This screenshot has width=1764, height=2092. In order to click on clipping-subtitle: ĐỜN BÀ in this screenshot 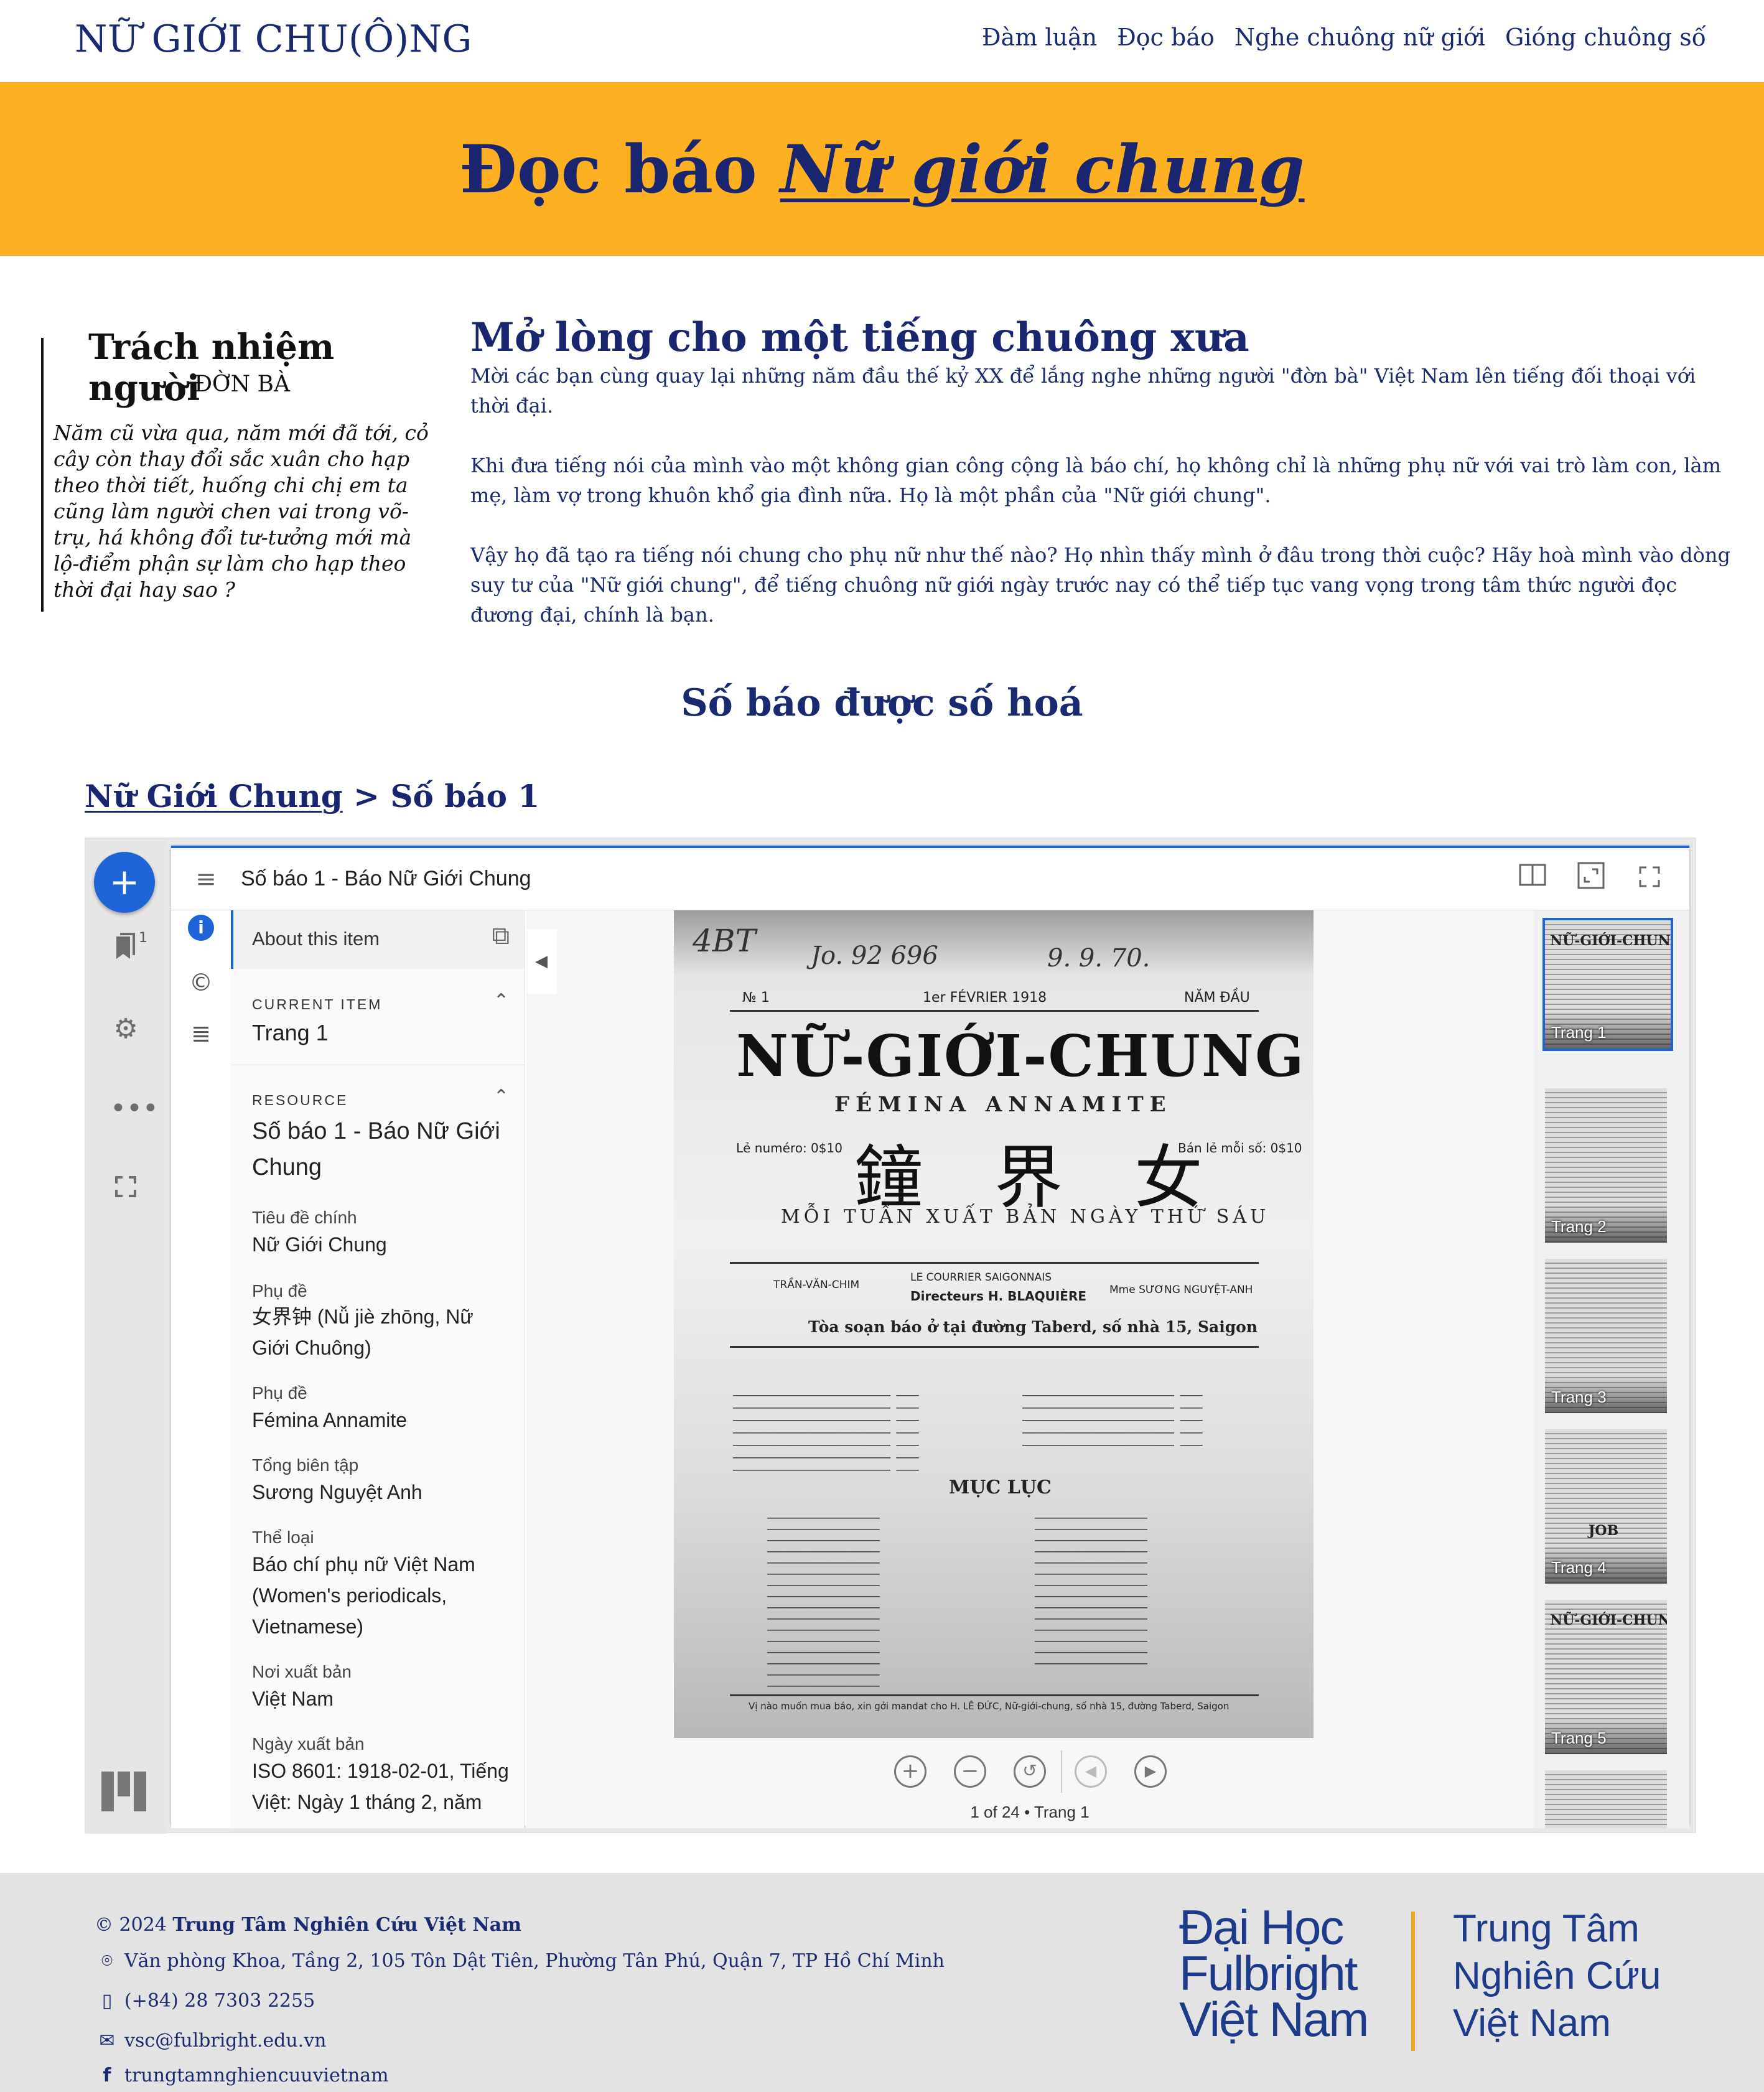, I will do `click(242, 384)`.